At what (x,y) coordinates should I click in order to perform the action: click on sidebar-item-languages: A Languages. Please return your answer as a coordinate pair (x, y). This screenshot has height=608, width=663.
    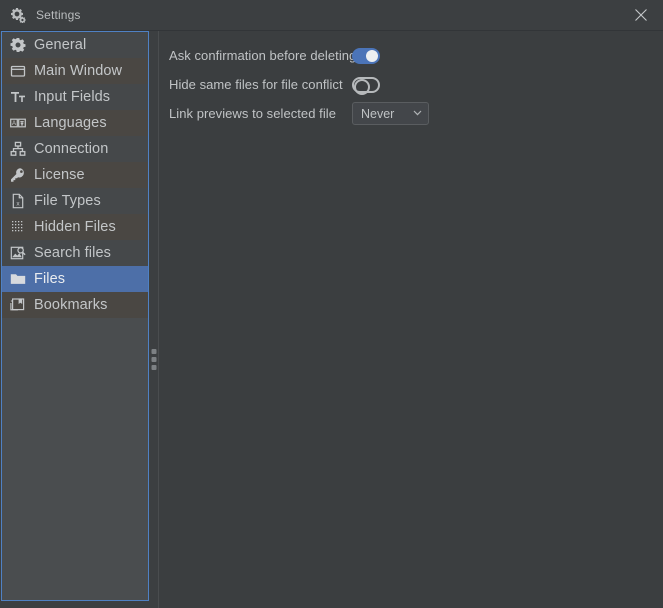
    Looking at the image, I should click on (75, 123).